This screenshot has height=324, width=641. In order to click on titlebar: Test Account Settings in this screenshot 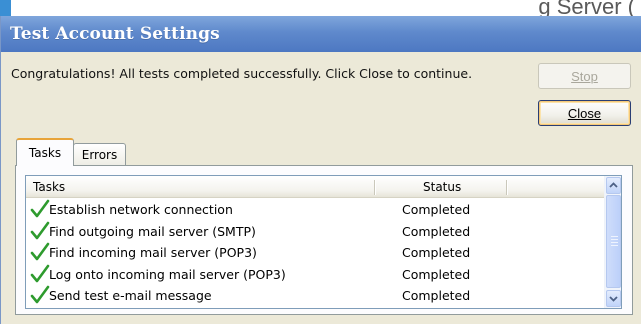, I will do `click(321, 34)`.